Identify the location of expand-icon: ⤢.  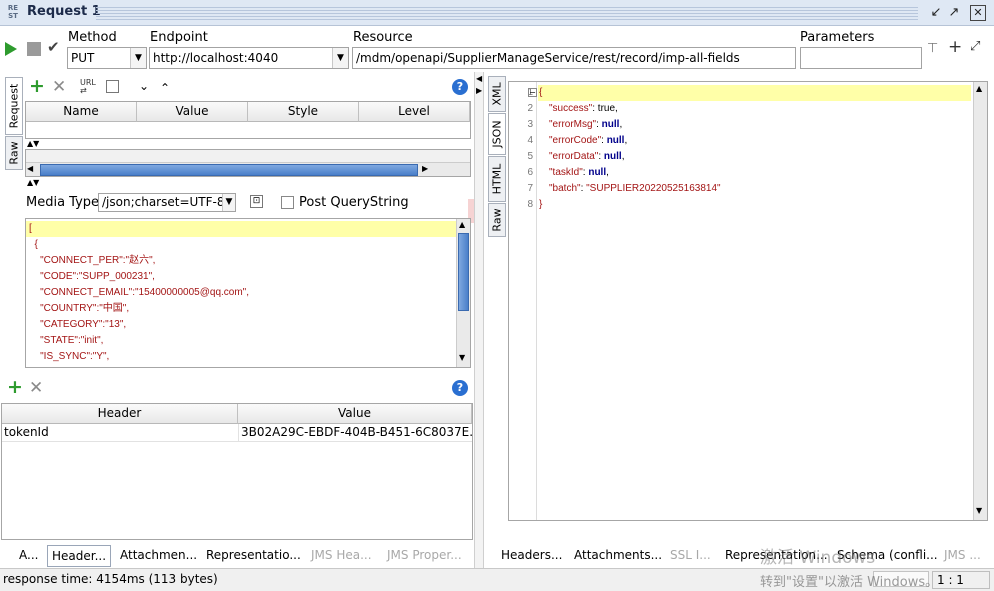
(975, 46).